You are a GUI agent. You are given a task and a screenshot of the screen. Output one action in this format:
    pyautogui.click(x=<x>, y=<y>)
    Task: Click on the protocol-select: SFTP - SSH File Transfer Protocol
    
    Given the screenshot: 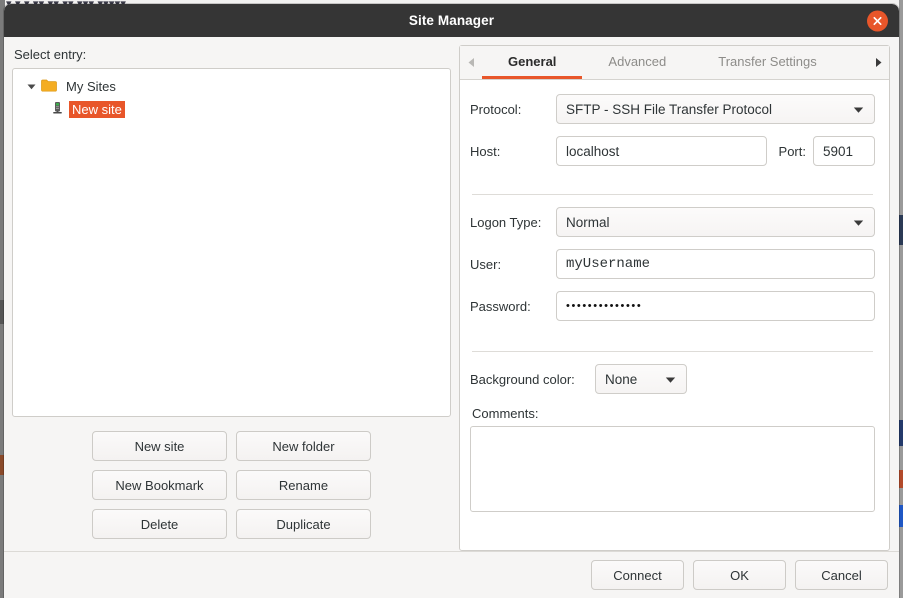 What is the action you would take?
    pyautogui.click(x=715, y=109)
    